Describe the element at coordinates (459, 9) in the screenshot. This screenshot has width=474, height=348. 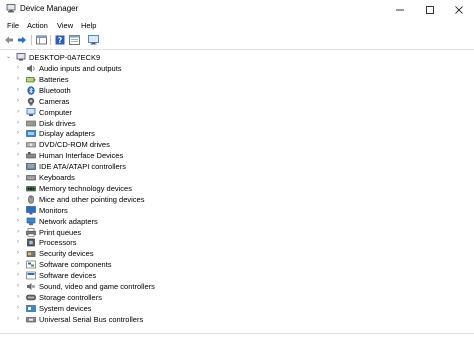
I see `close-button` at that location.